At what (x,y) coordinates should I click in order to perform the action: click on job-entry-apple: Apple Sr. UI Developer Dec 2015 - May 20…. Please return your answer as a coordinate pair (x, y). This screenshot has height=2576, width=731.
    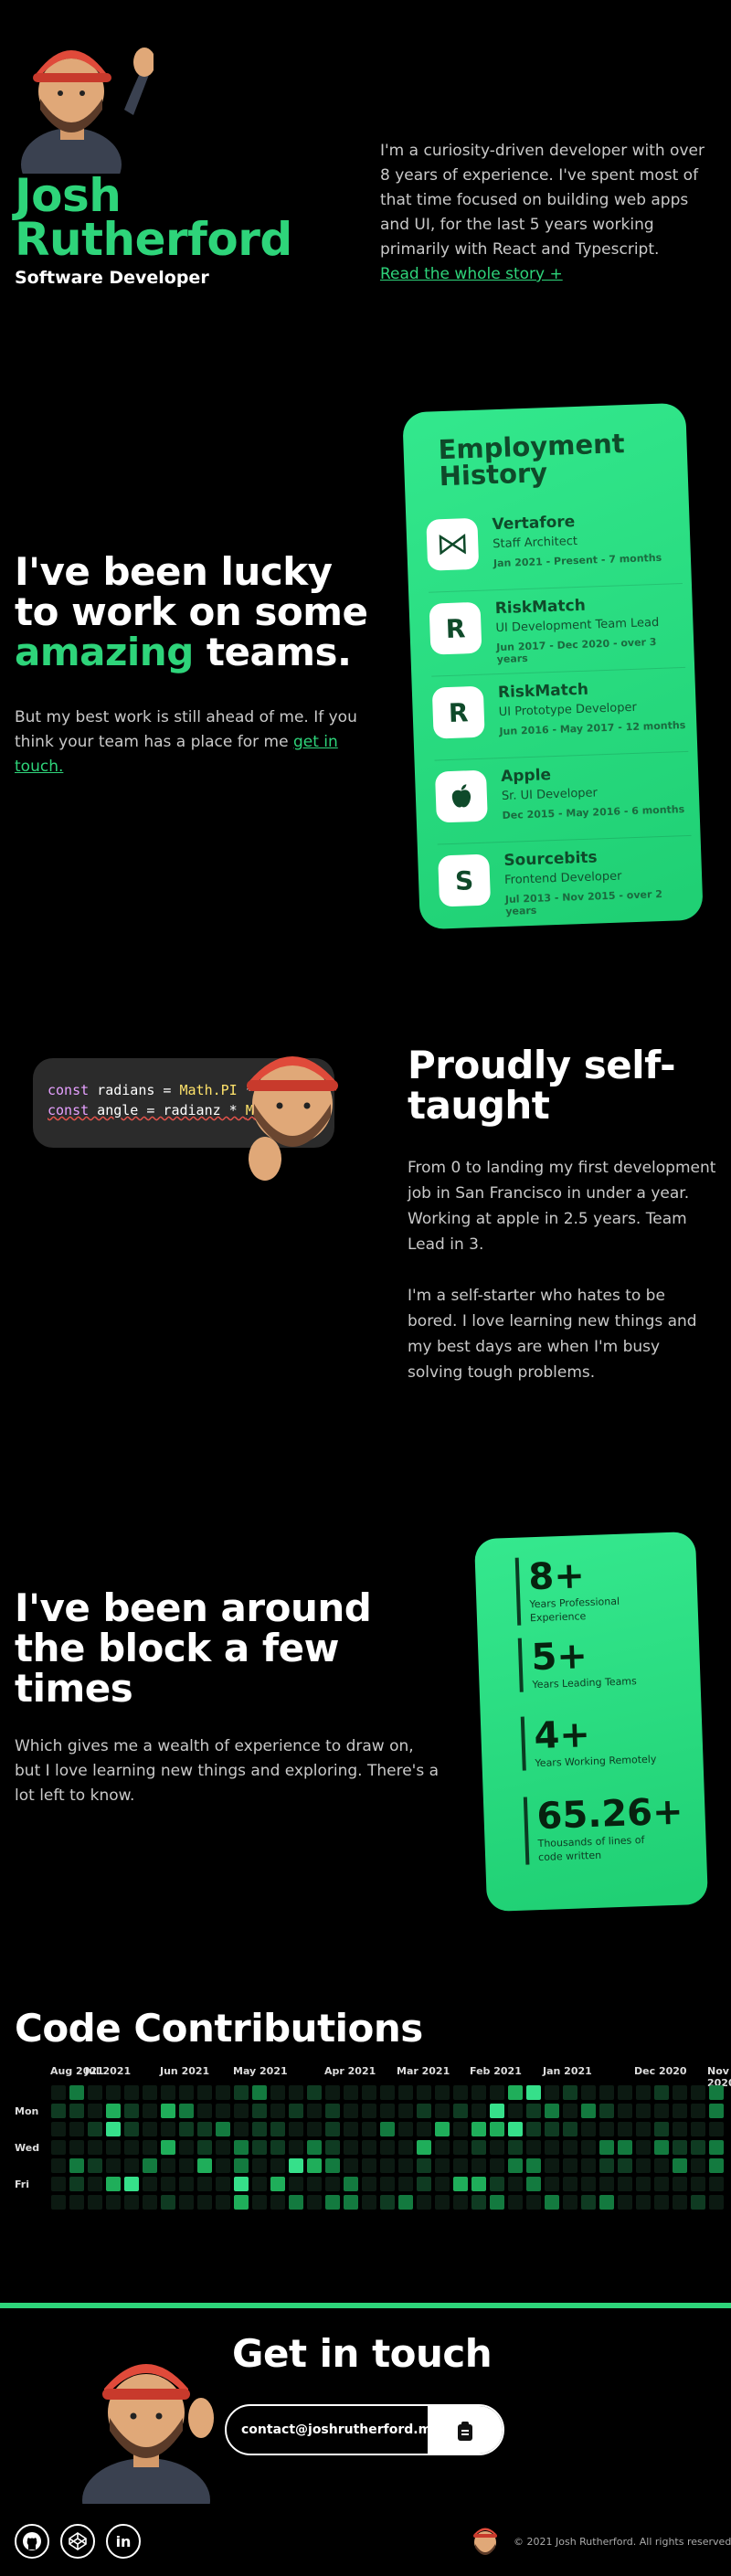
    Looking at the image, I should click on (563, 798).